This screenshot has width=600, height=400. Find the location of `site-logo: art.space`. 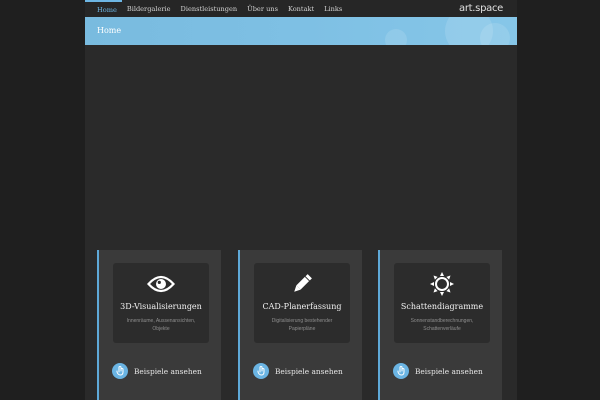

site-logo: art.space is located at coordinates (481, 8).